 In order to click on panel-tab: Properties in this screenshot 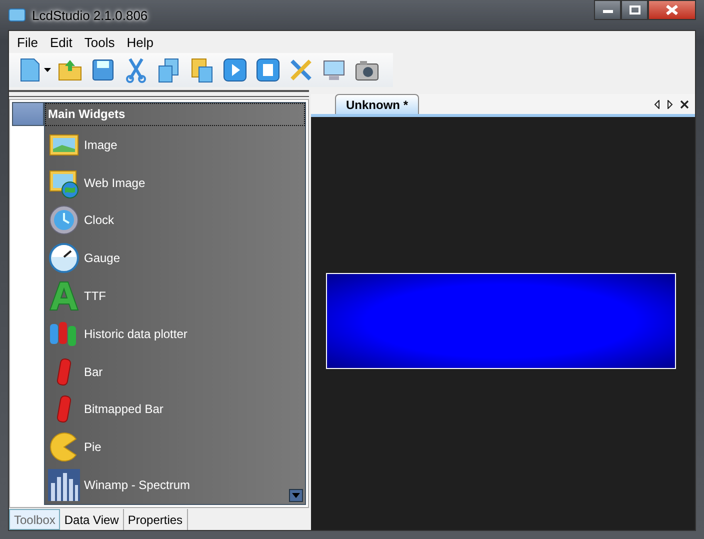, I will do `click(156, 519)`.